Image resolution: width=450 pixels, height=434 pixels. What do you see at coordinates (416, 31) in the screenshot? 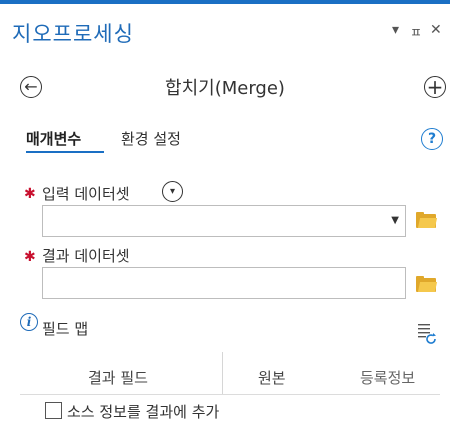
I see `pin-icon: ㅍ` at bounding box center [416, 31].